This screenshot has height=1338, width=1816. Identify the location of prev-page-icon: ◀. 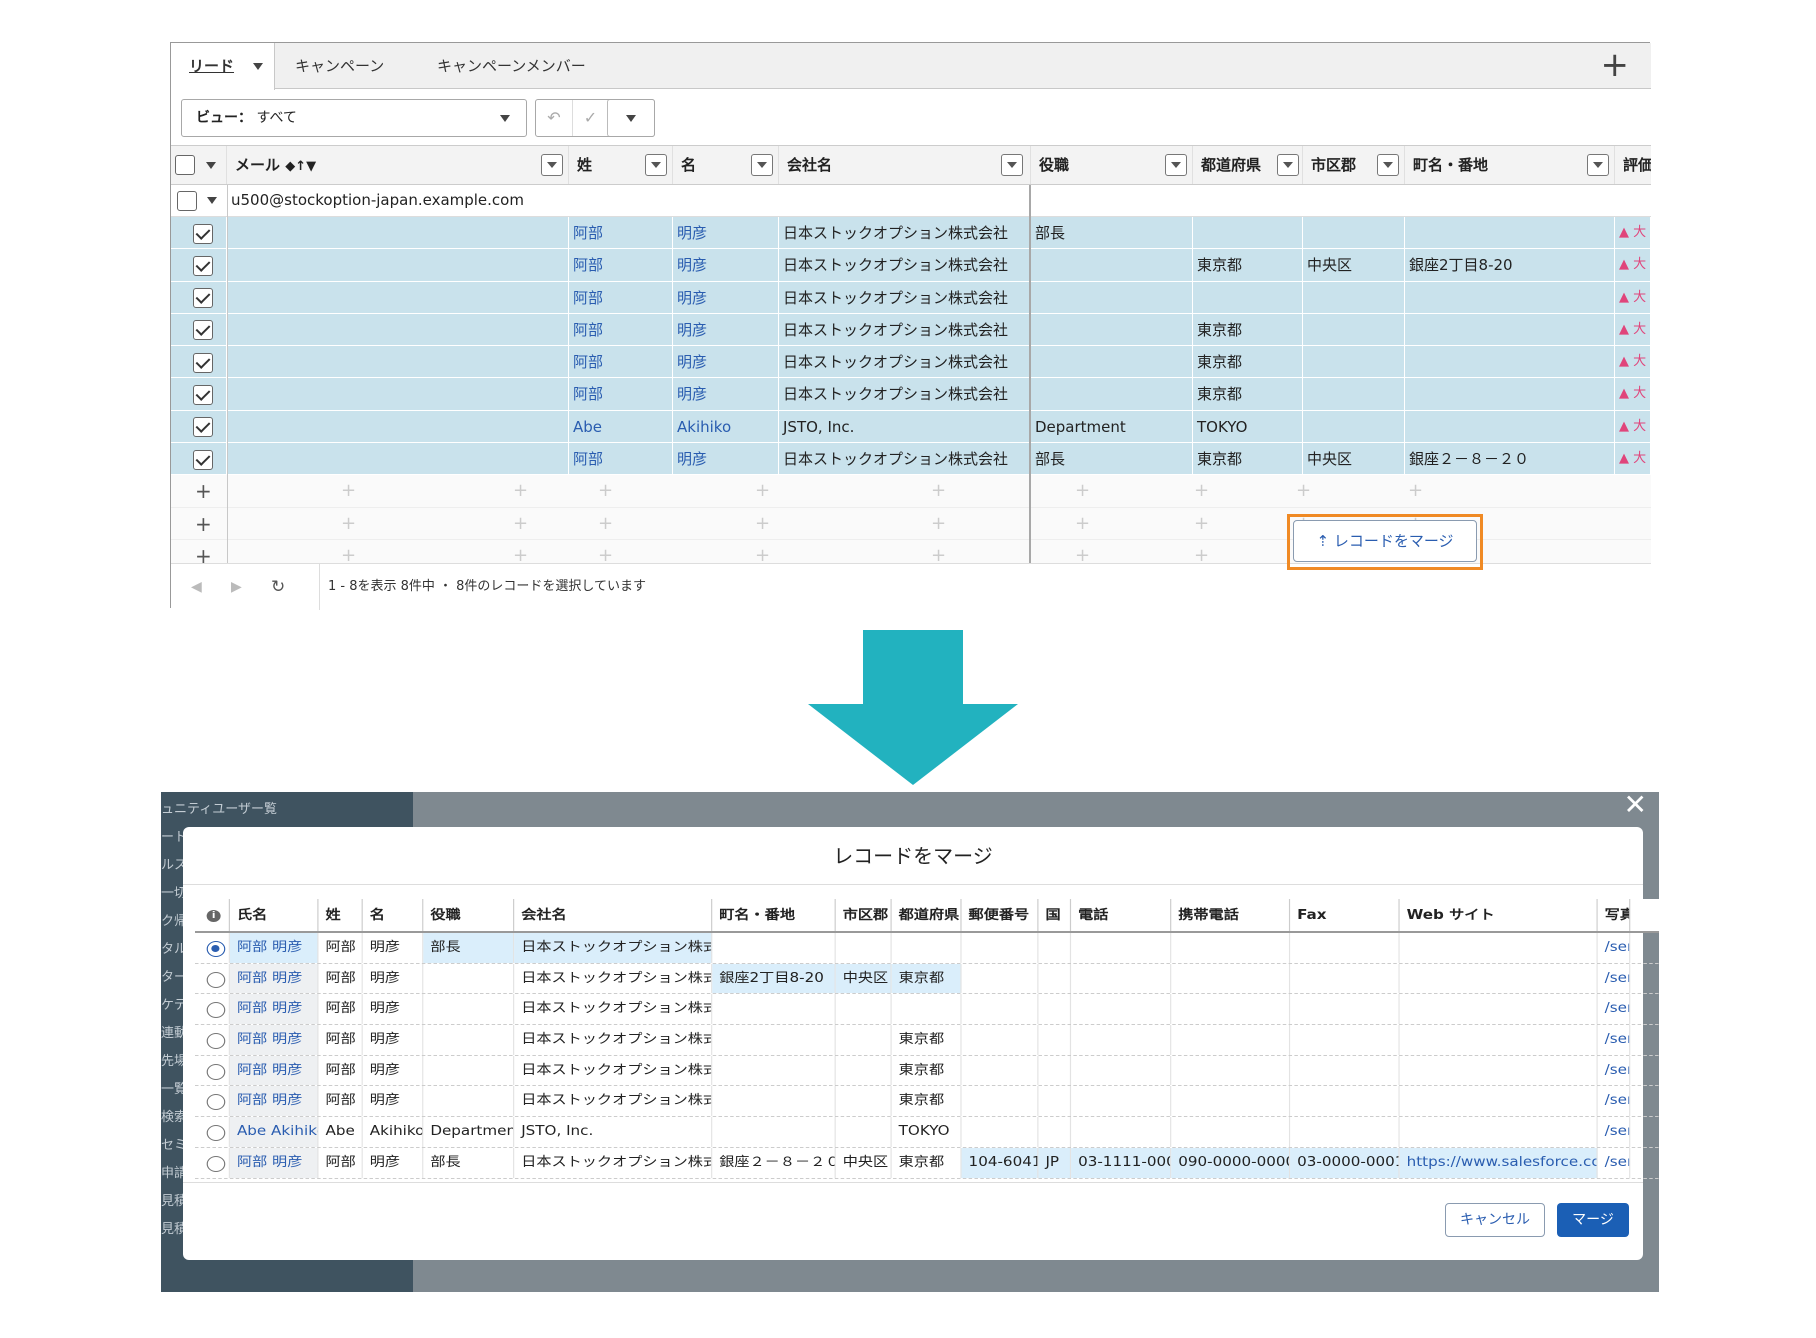
(196, 587).